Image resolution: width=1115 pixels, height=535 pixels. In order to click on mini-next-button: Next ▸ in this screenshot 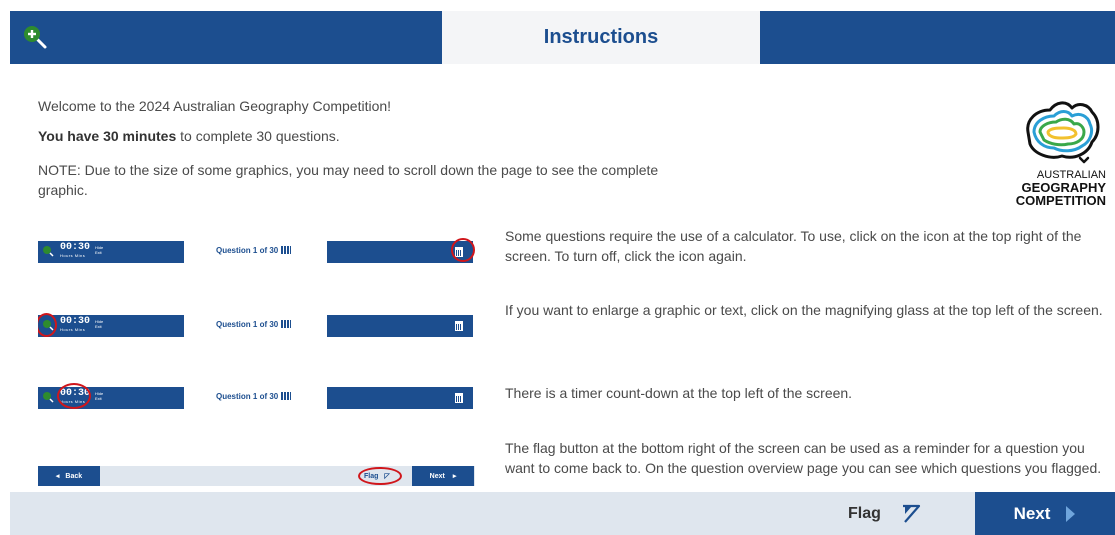, I will do `click(443, 476)`.